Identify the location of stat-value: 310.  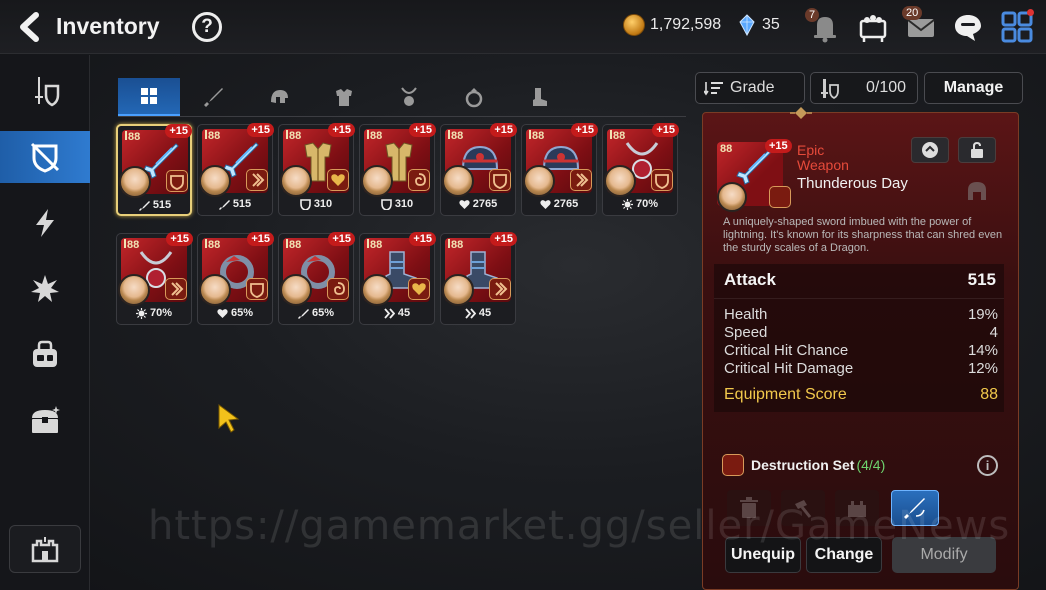
(323, 204).